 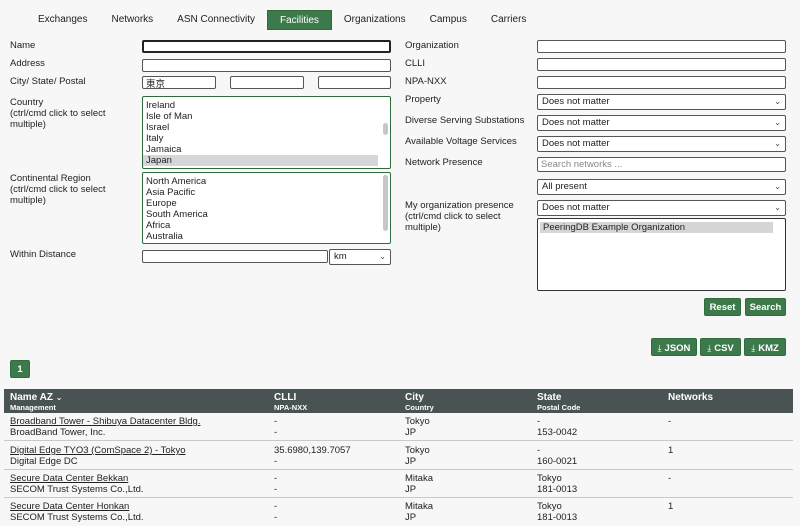 I want to click on postal-code: 181-0013, so click(x=557, y=489).